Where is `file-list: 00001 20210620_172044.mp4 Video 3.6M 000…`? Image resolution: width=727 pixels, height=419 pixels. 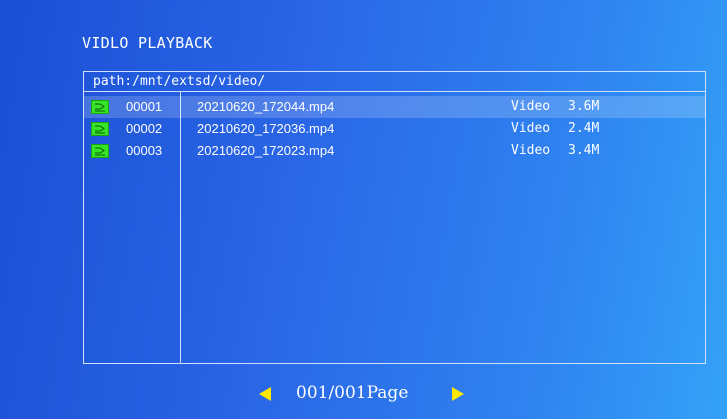 file-list: 00001 20210620_172044.mp4 Video 3.6M 000… is located at coordinates (394, 129).